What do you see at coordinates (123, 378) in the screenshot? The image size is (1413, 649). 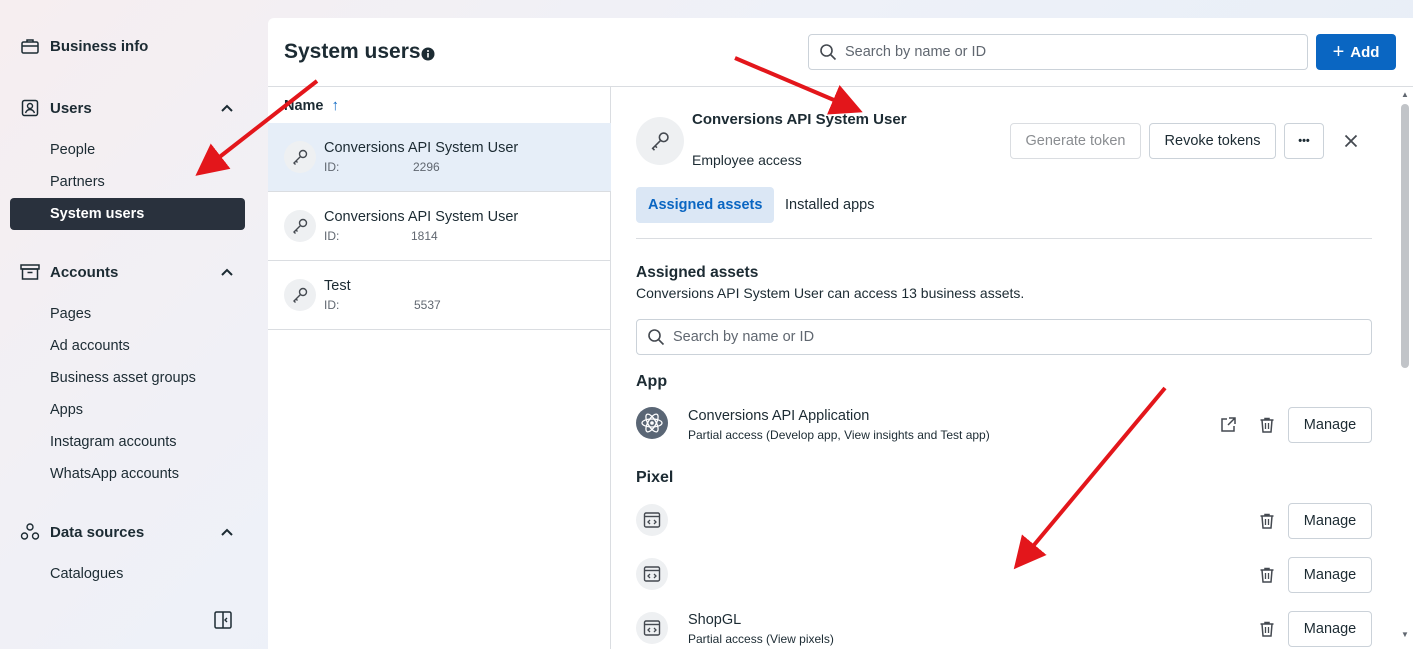 I see `sidebar-item-business-asset-groups: Business asset groups` at bounding box center [123, 378].